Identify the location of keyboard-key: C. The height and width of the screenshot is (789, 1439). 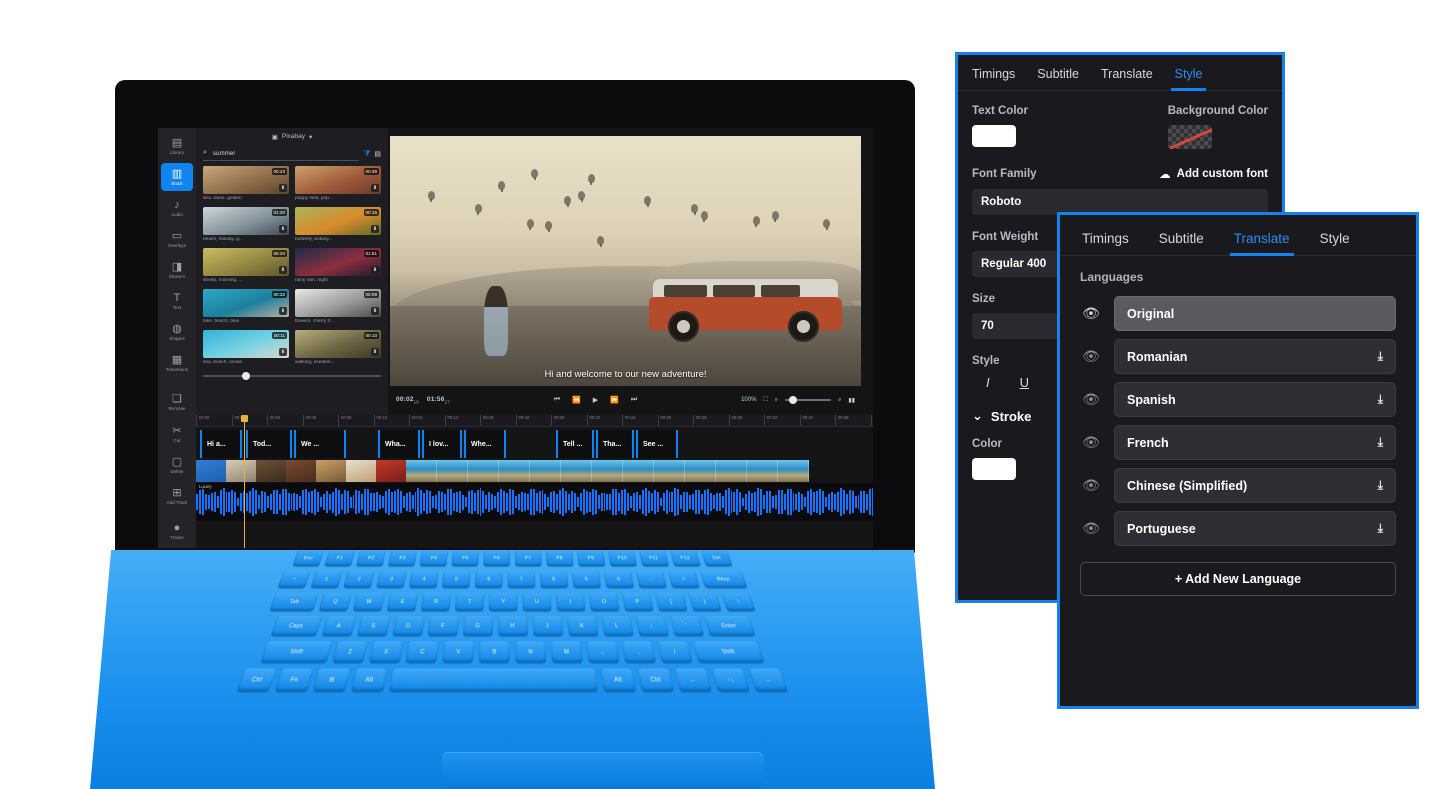
(422, 652).